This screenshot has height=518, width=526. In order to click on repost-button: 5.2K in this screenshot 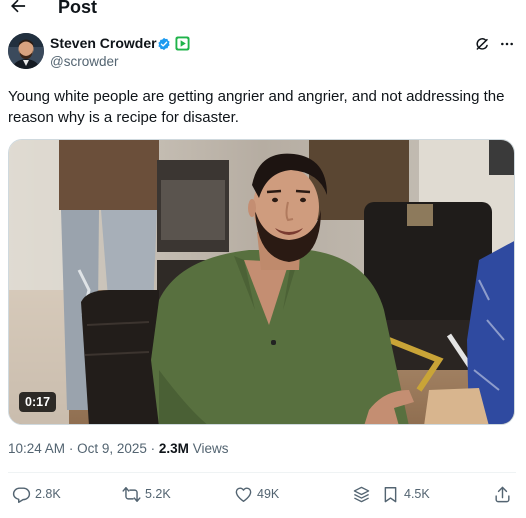, I will do `click(146, 494)`.